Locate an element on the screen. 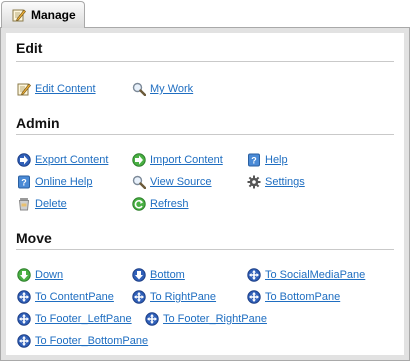 Image resolution: width=410 pixels, height=361 pixels. import-arrow-icon is located at coordinates (139, 160).